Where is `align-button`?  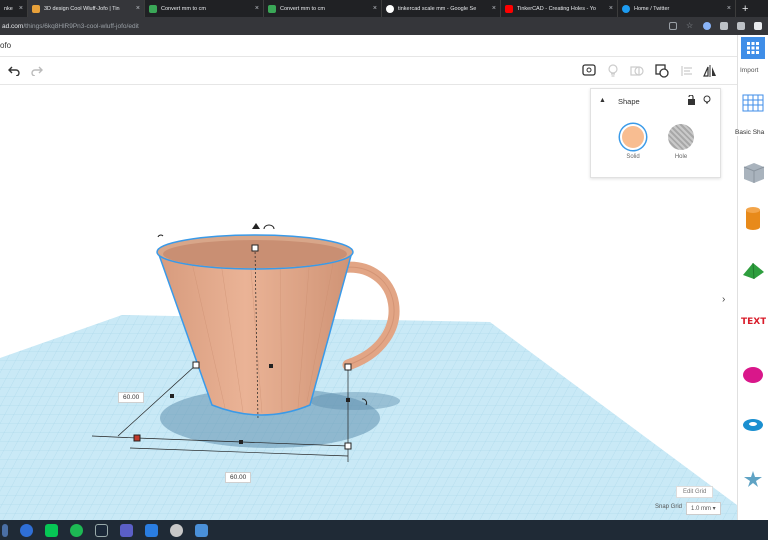 align-button is located at coordinates (687, 71).